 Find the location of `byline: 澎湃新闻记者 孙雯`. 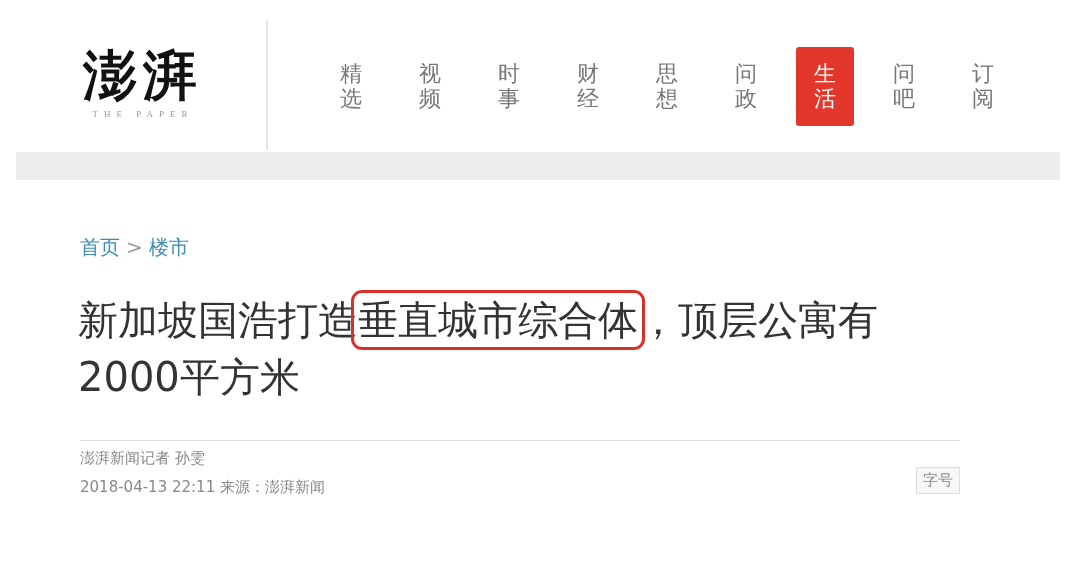

byline: 澎湃新闻记者 孙雯 is located at coordinates (143, 458).